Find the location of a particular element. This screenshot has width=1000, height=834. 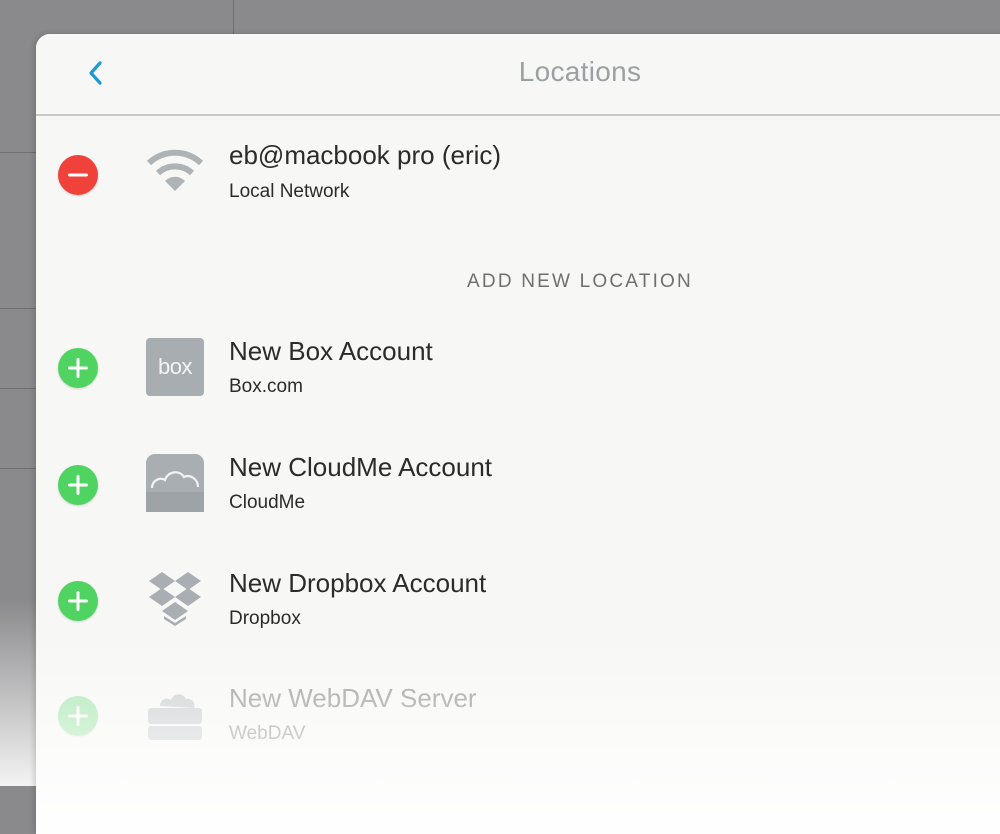

location-row-dropbox: New Dropbox Account Dropbox is located at coordinates (518, 600).